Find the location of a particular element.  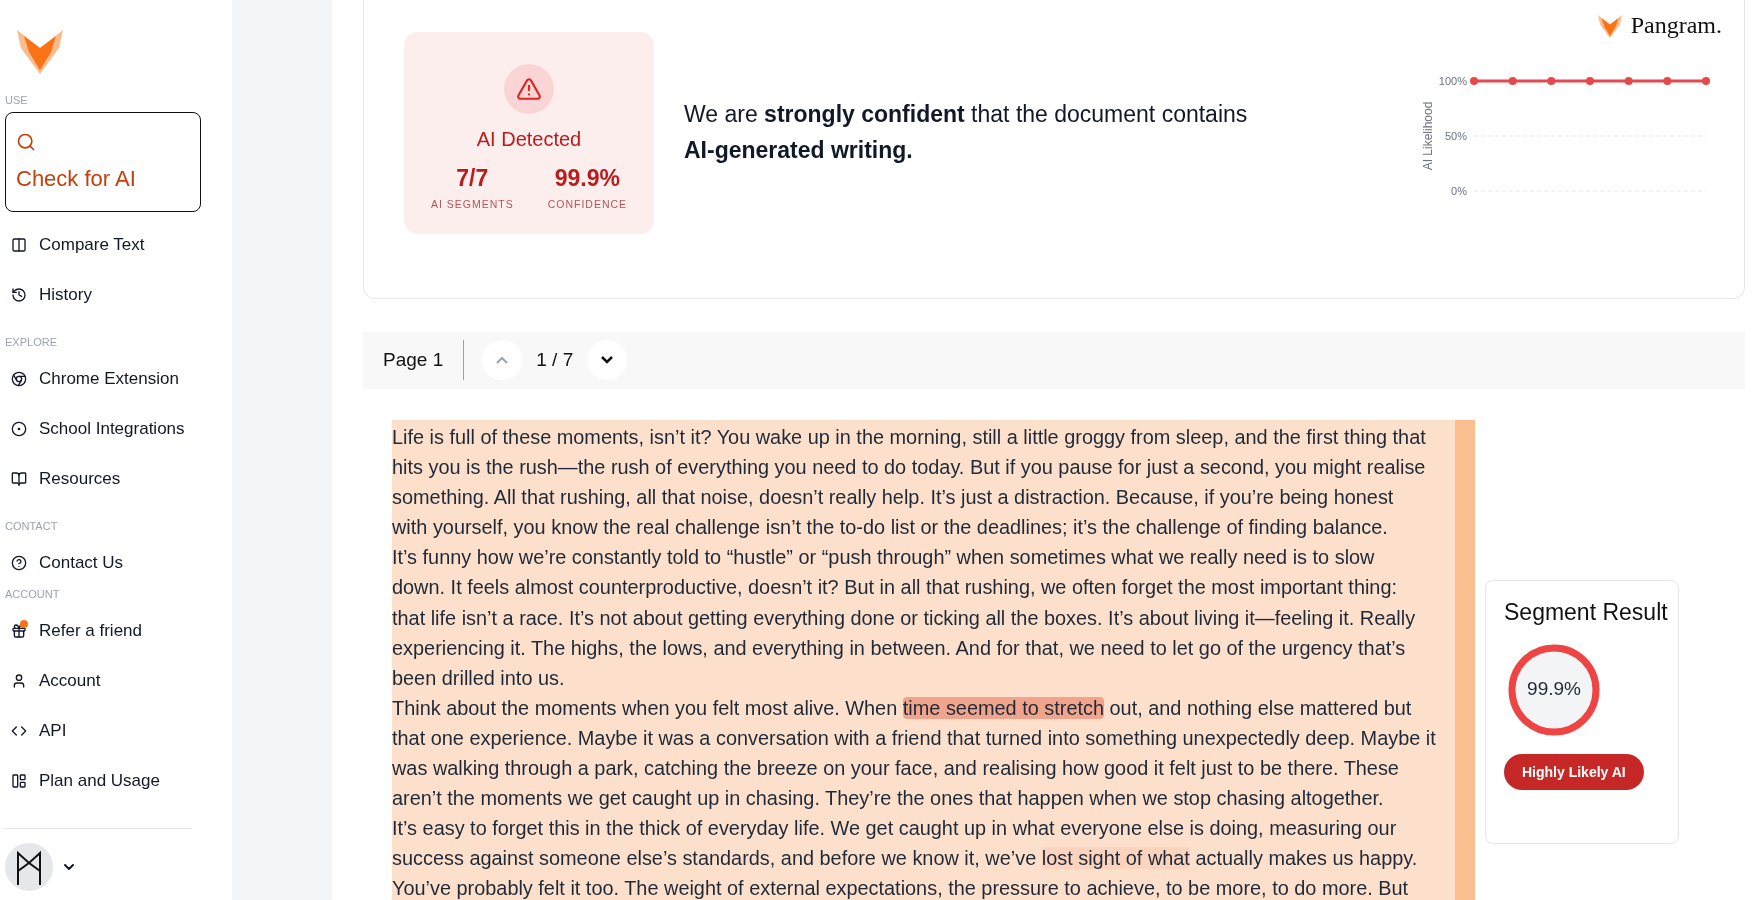

stat-value: 7/7 is located at coordinates (472, 178).